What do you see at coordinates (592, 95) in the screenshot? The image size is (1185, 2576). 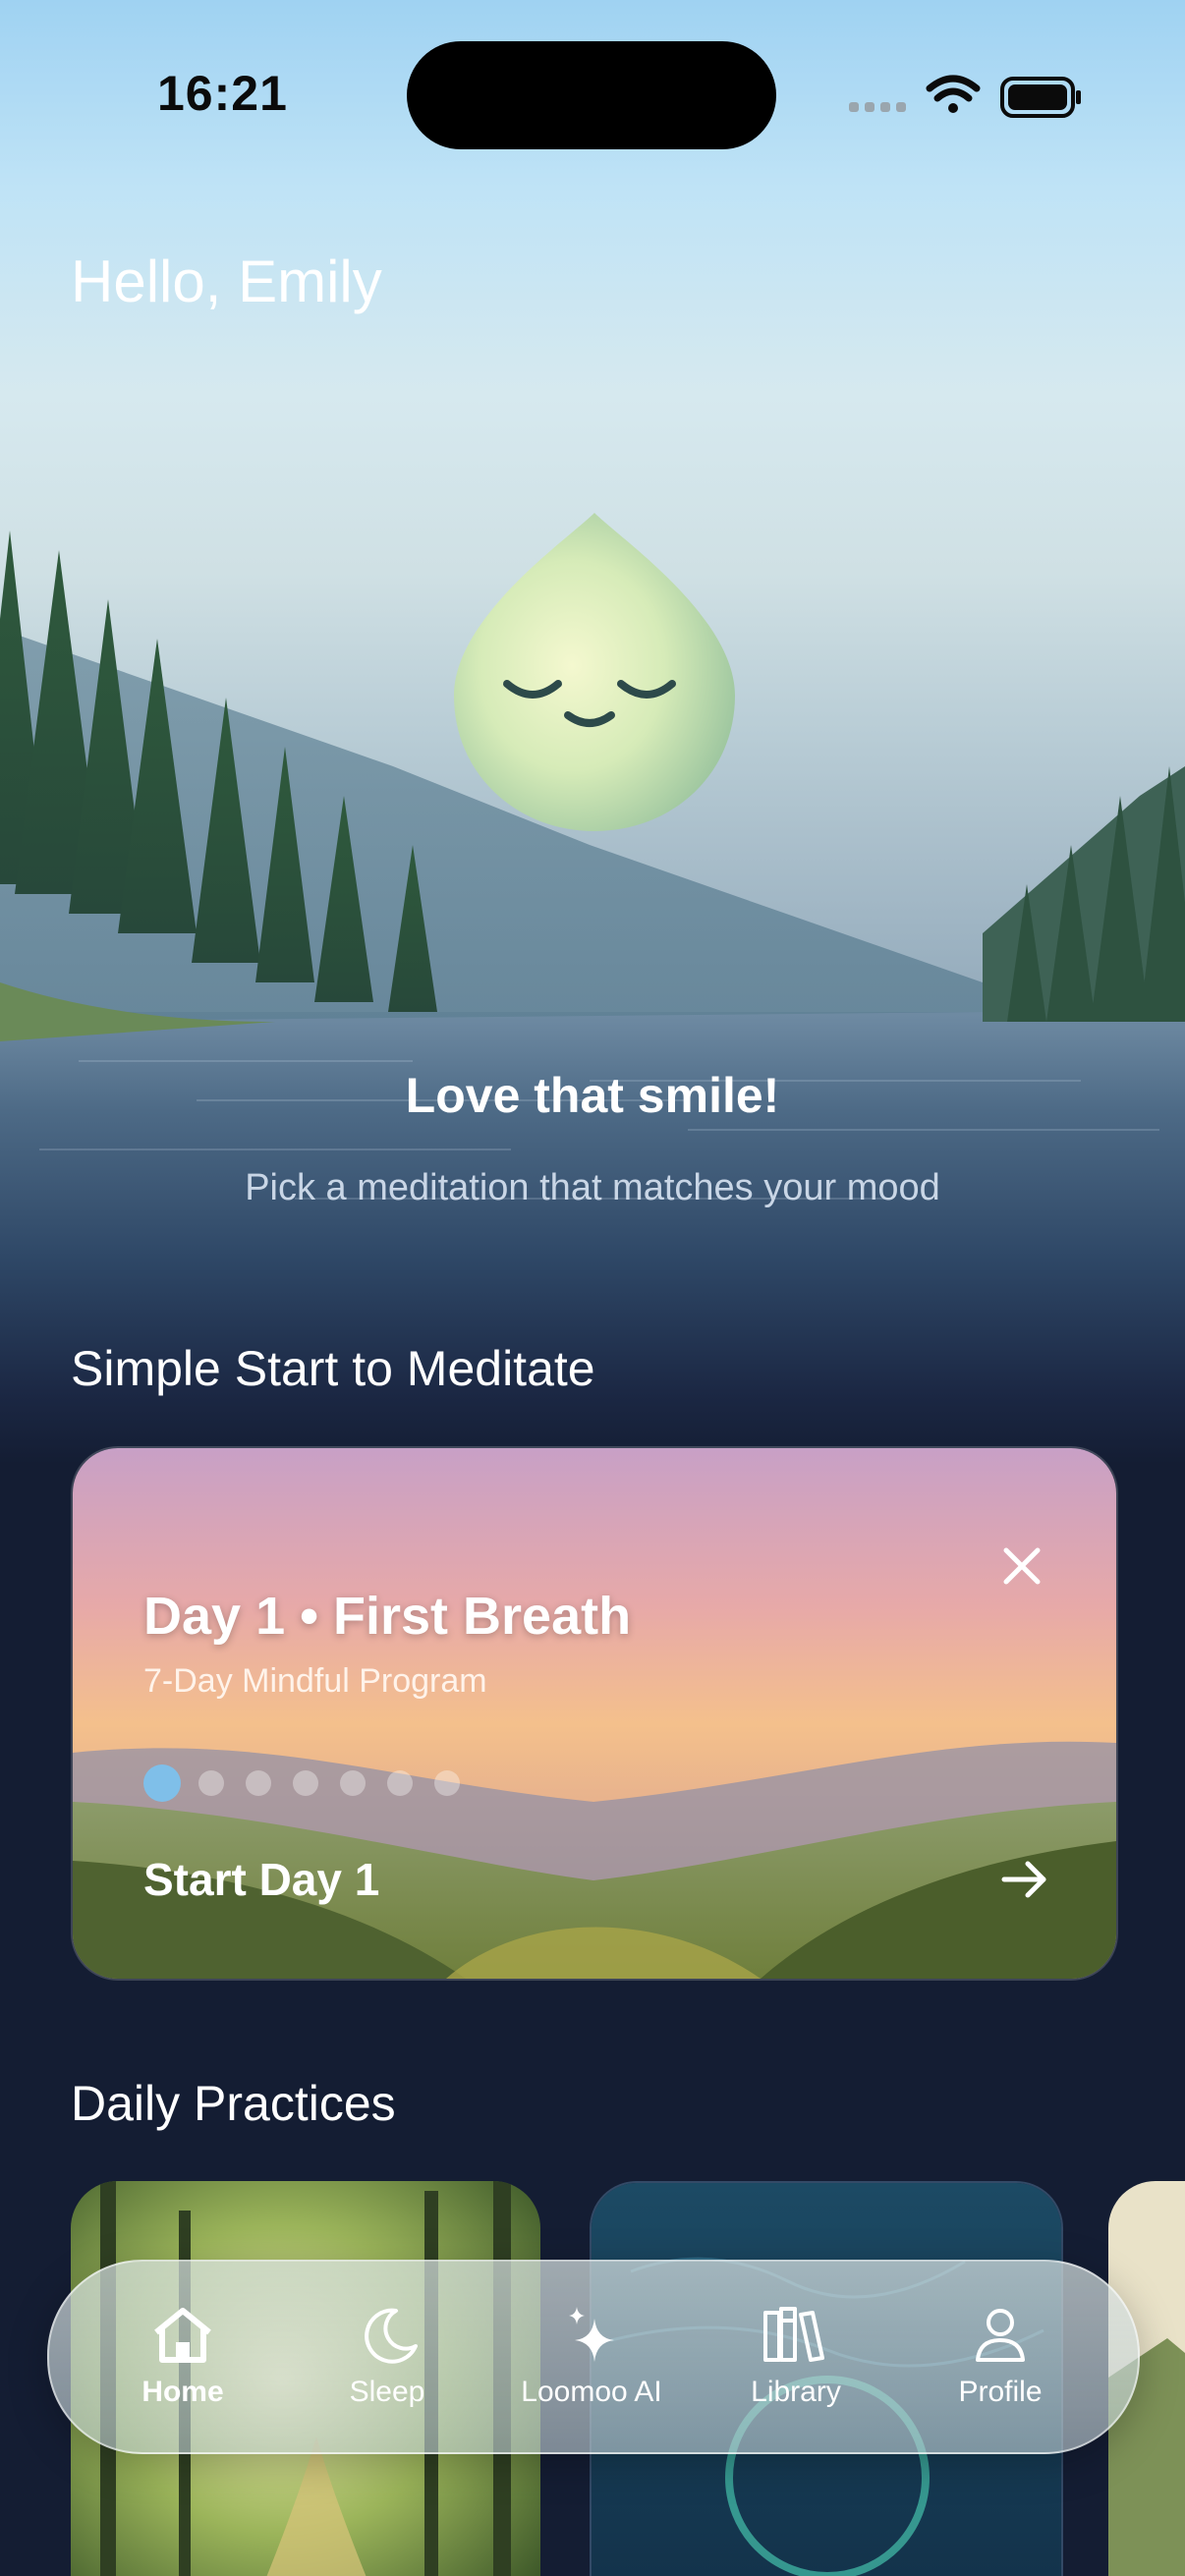 I see `dynamic-island` at bounding box center [592, 95].